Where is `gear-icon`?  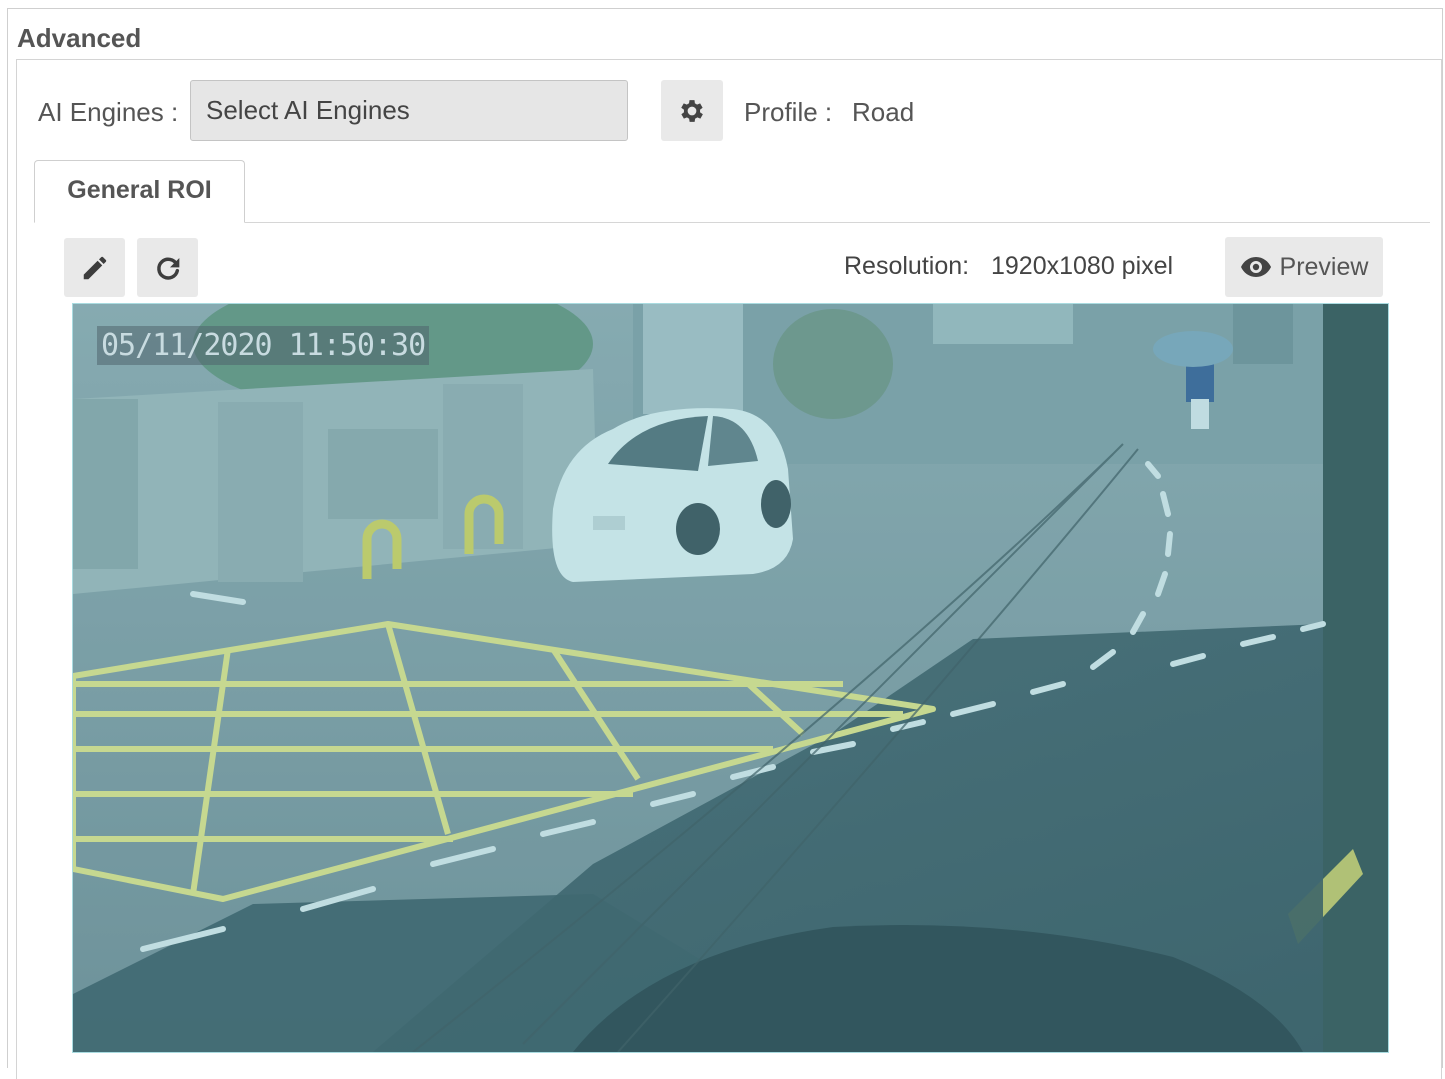 gear-icon is located at coordinates (692, 110).